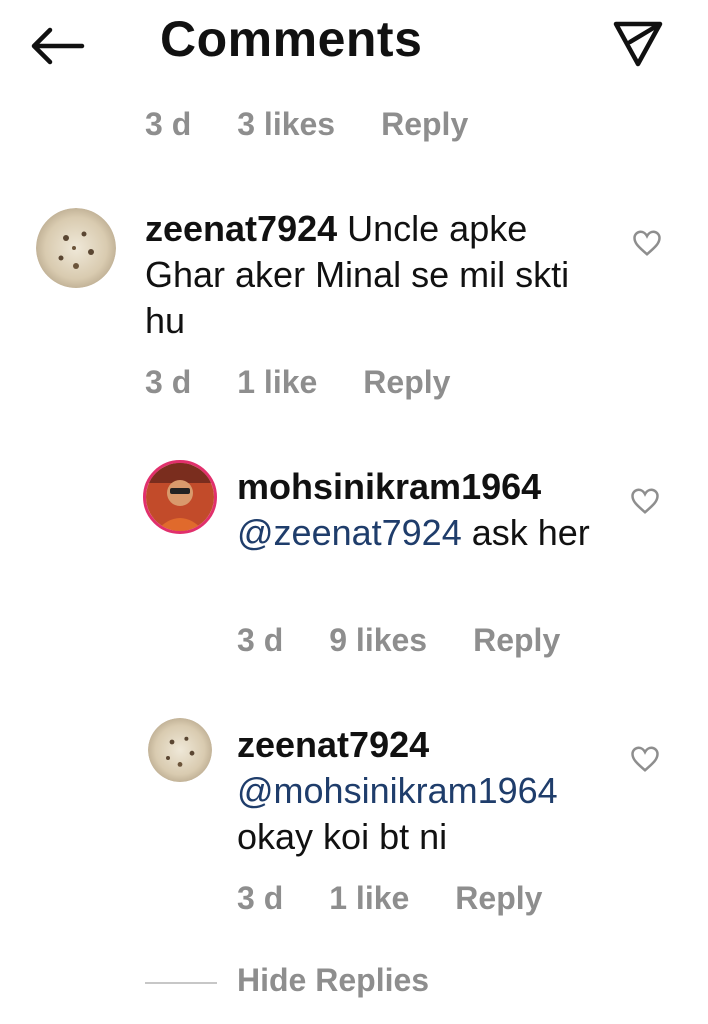 The width and height of the screenshot is (708, 1024). Describe the element at coordinates (286, 124) in the screenshot. I see `comment-likes: 3 likes` at that location.